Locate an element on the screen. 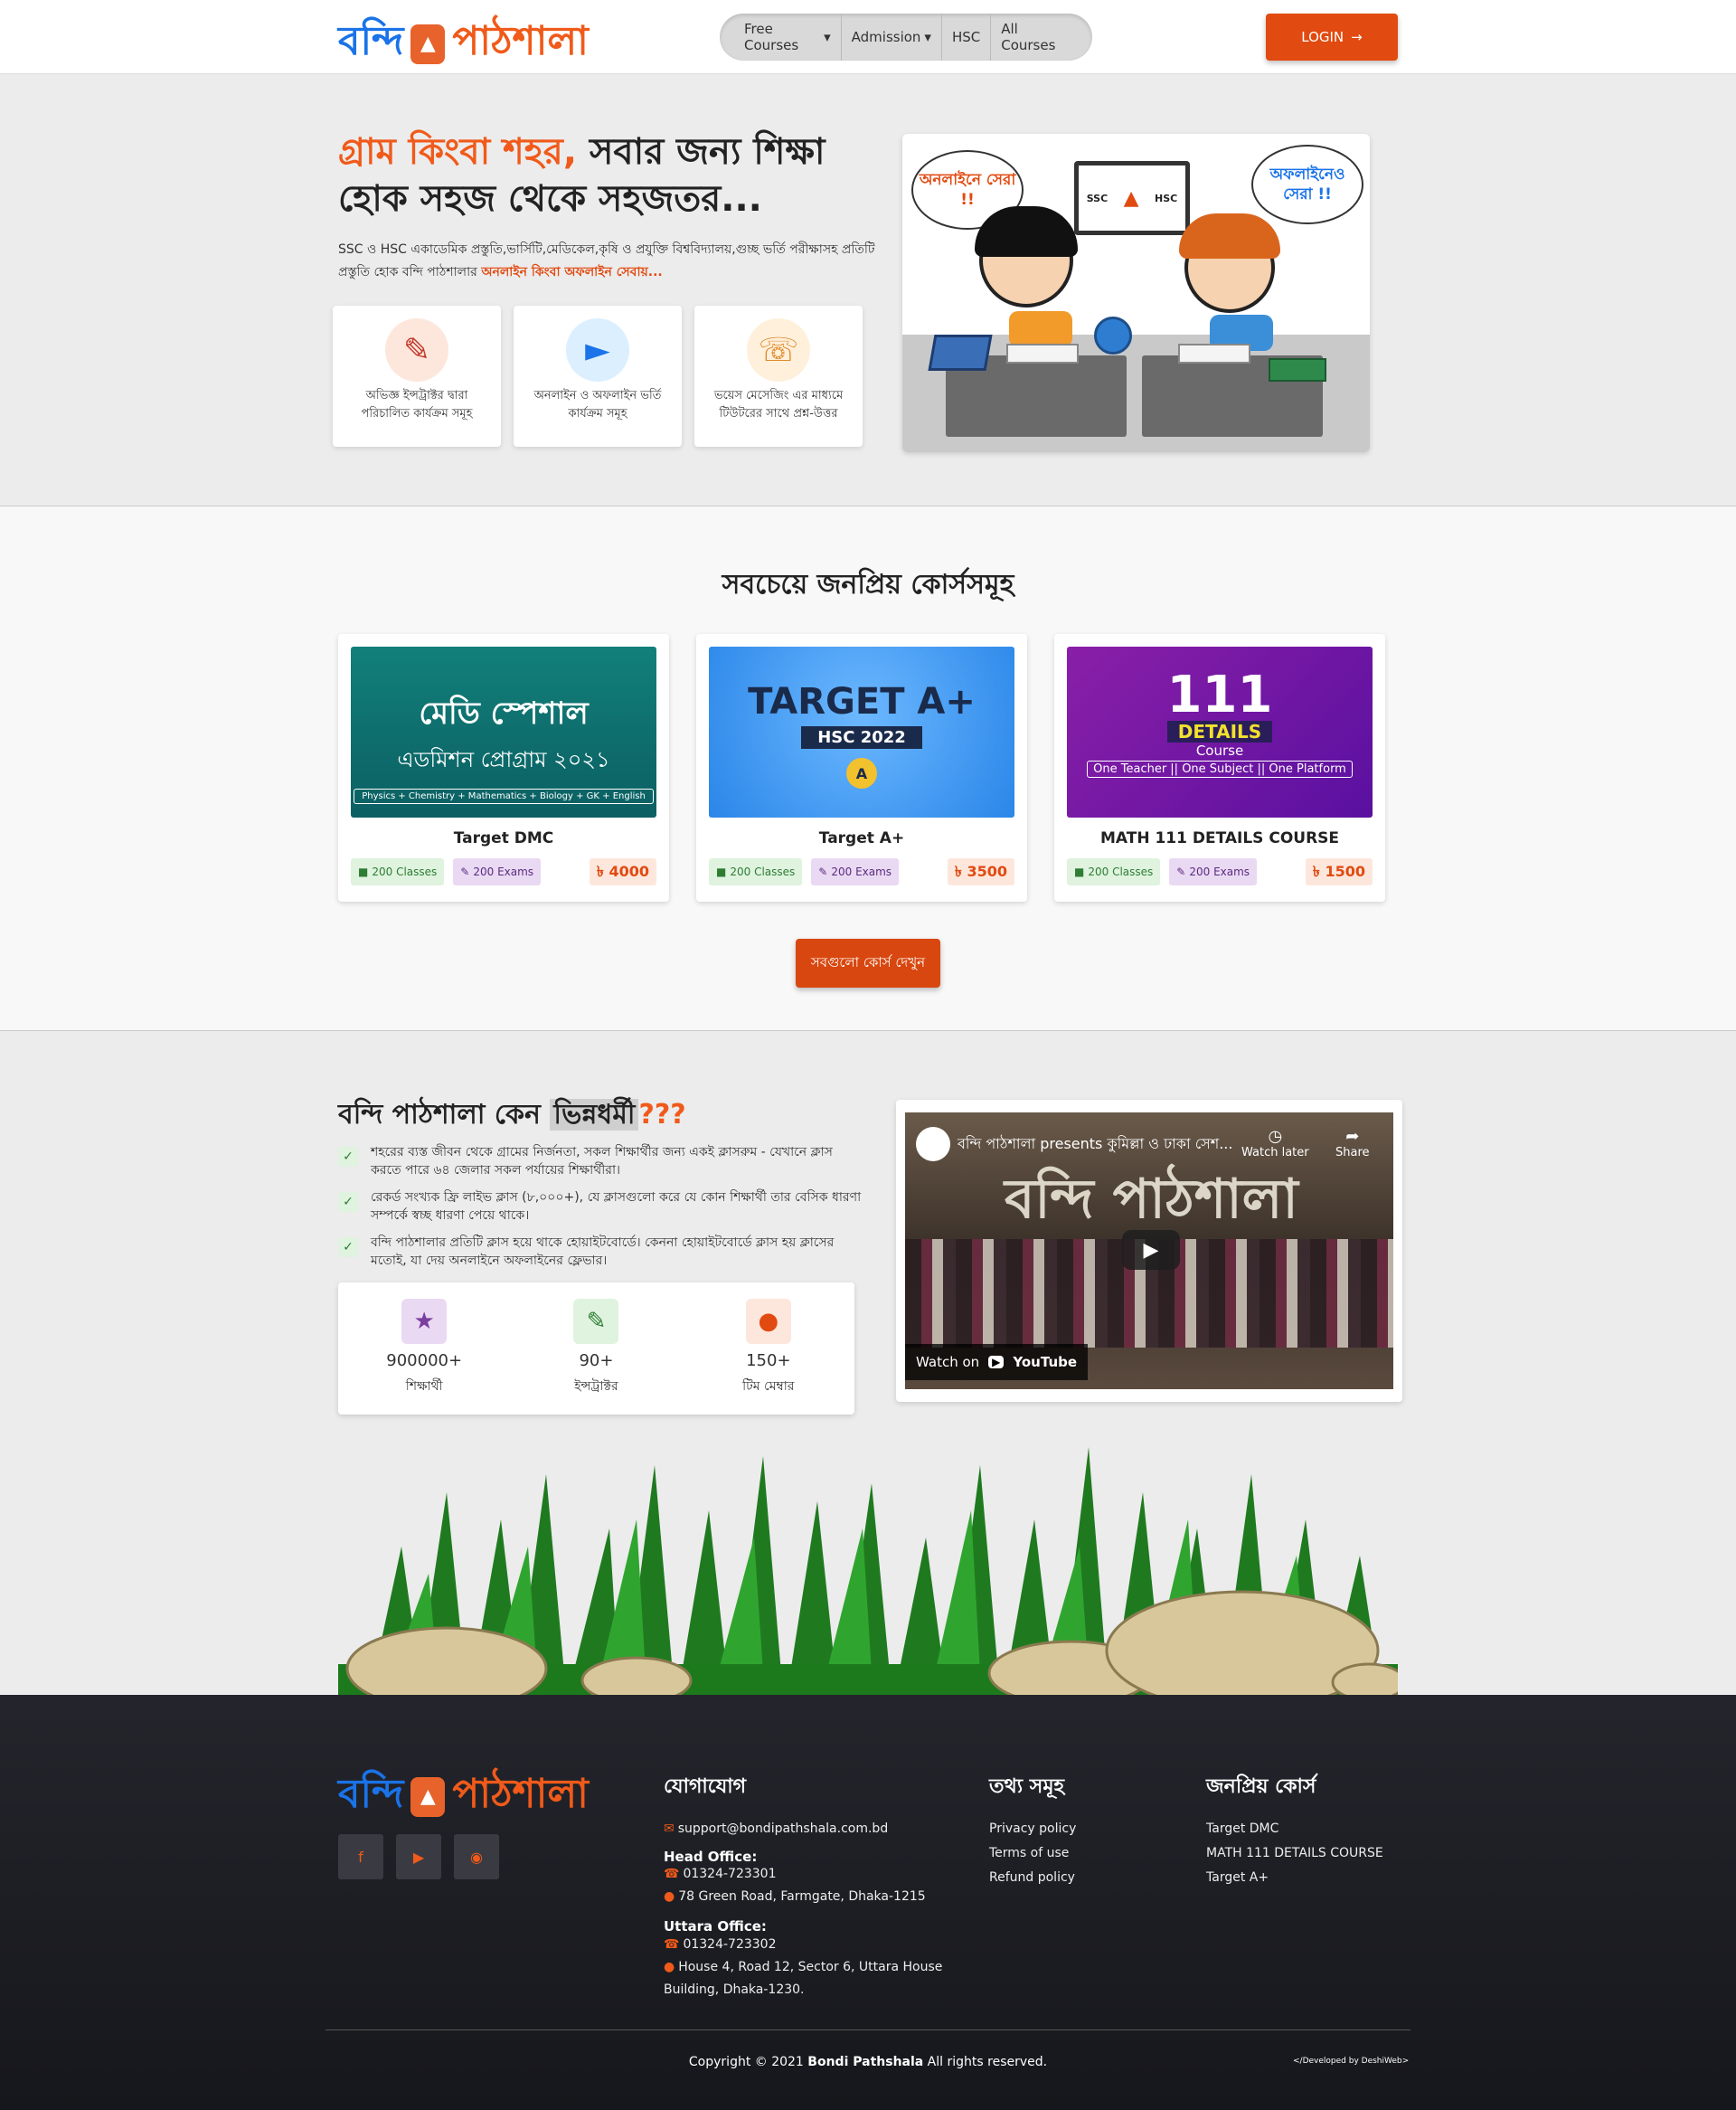  course-price: ৳ 4000 is located at coordinates (623, 871).